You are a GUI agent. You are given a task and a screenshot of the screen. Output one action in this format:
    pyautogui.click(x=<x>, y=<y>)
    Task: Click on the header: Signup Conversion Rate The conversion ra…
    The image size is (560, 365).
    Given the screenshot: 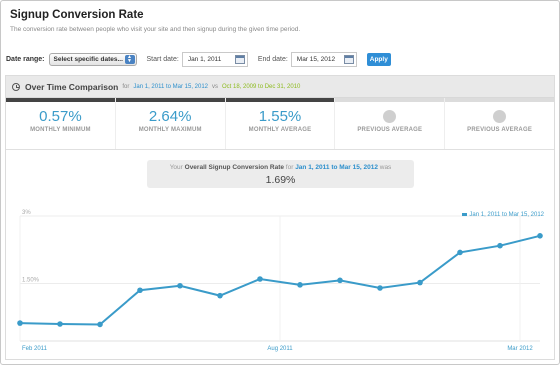 What is the action you would take?
    pyautogui.click(x=280, y=21)
    